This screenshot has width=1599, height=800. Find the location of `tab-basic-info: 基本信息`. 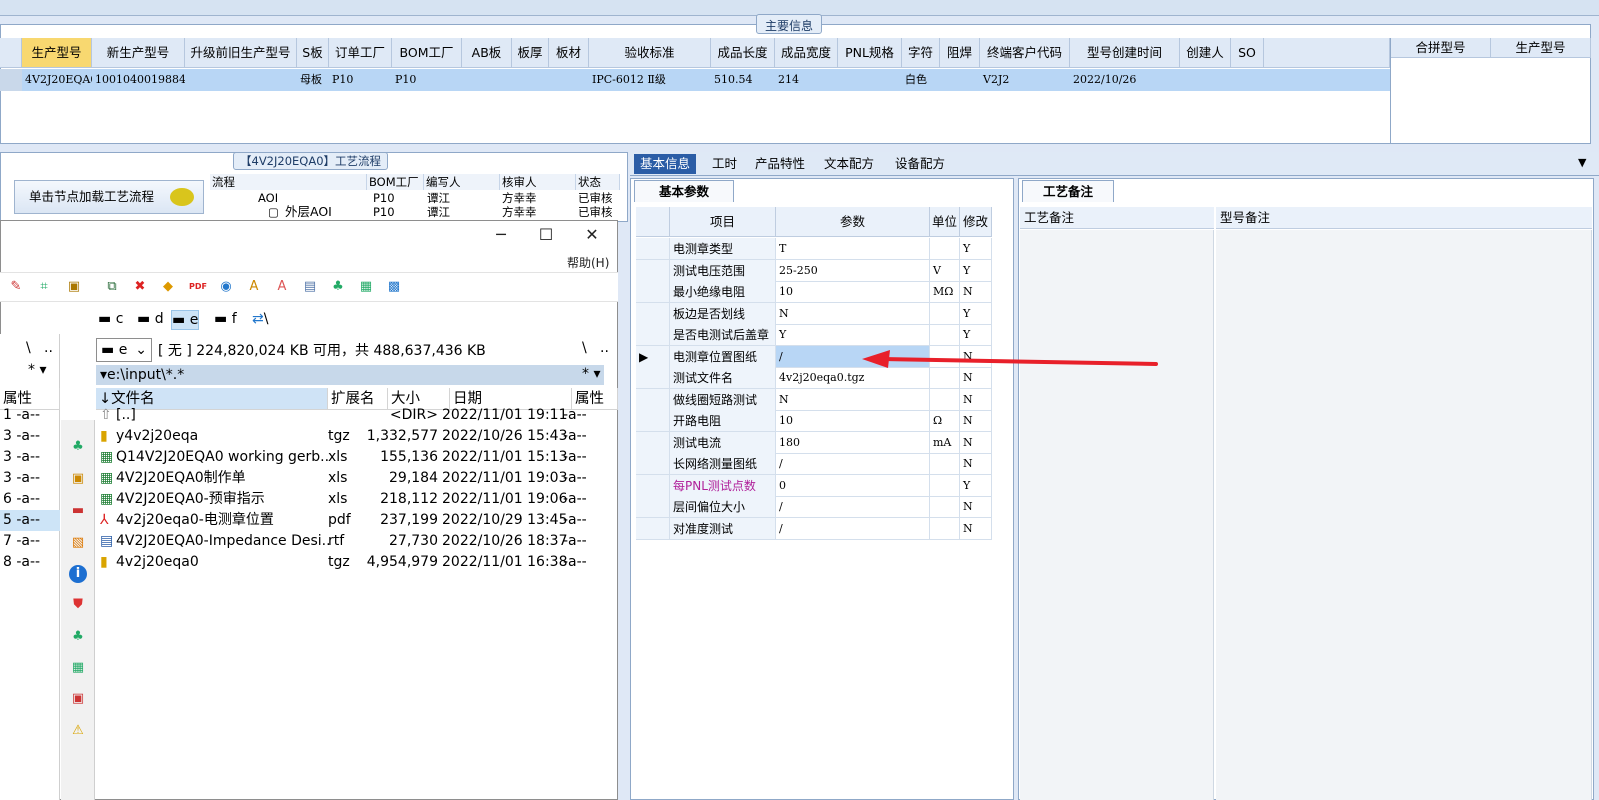

tab-basic-info: 基本信息 is located at coordinates (665, 164).